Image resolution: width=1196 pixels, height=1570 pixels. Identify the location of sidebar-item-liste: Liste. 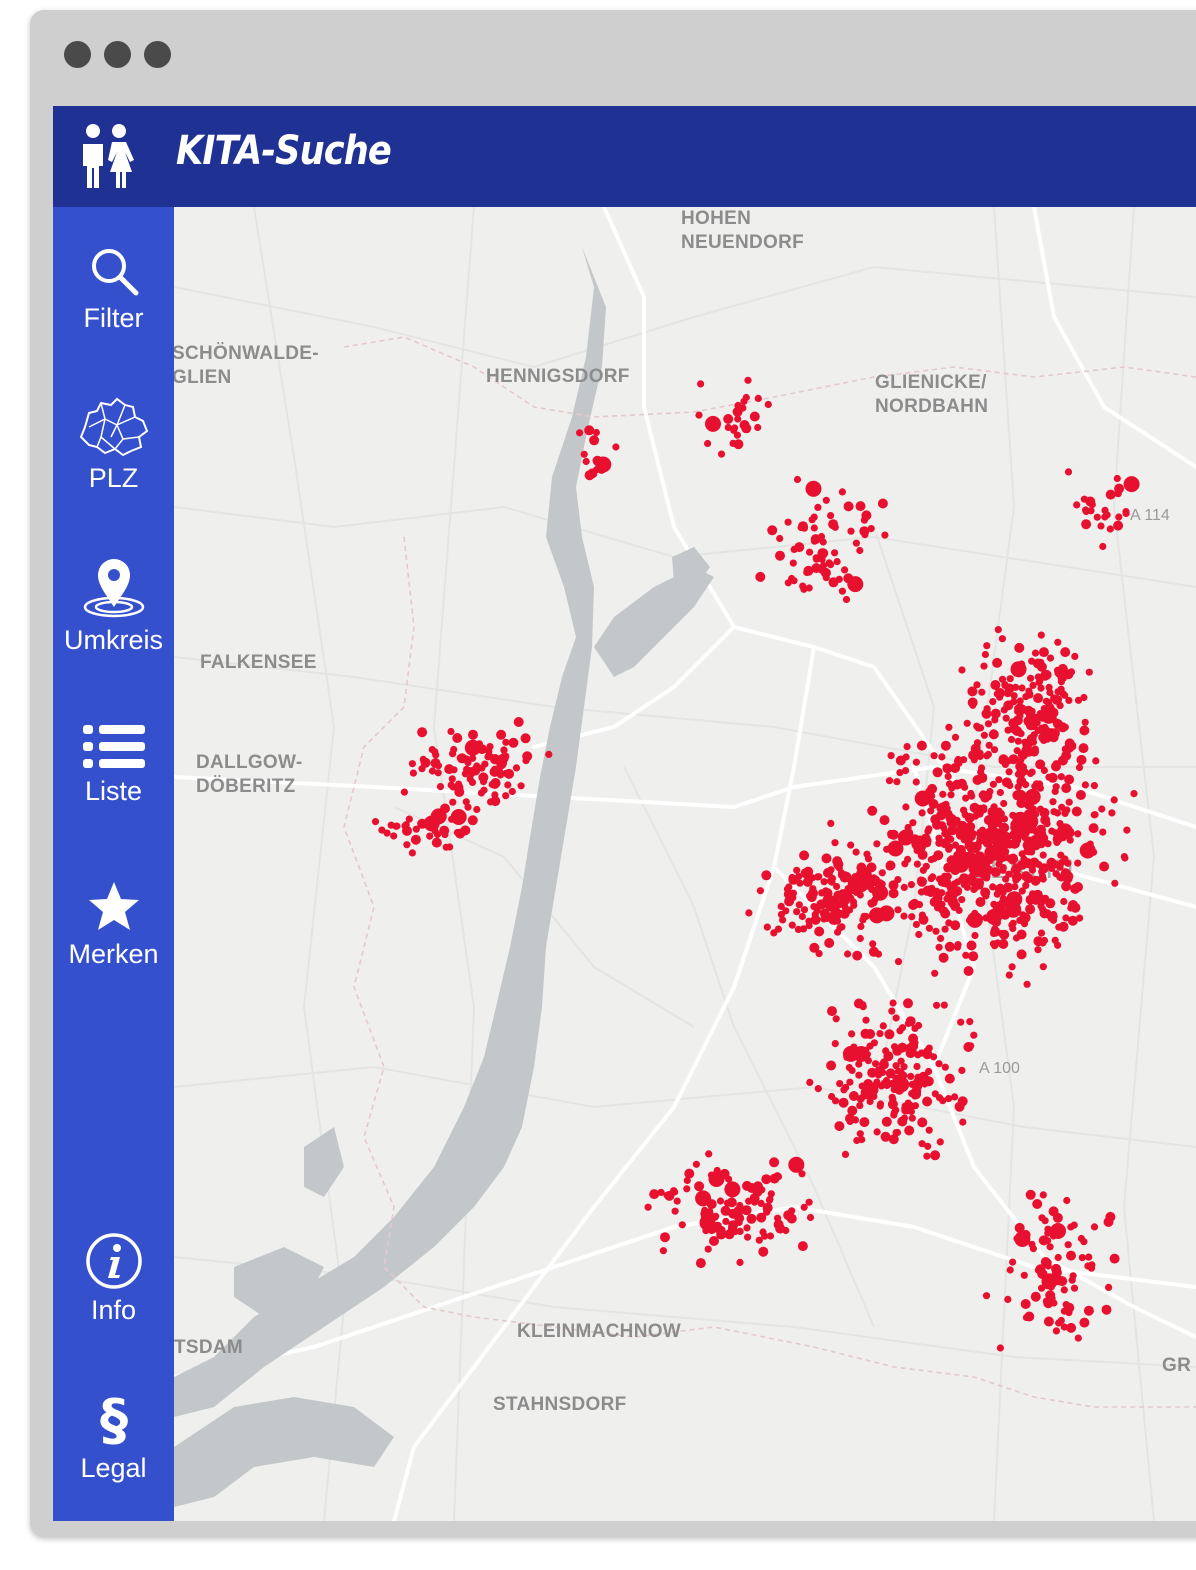
(113, 764).